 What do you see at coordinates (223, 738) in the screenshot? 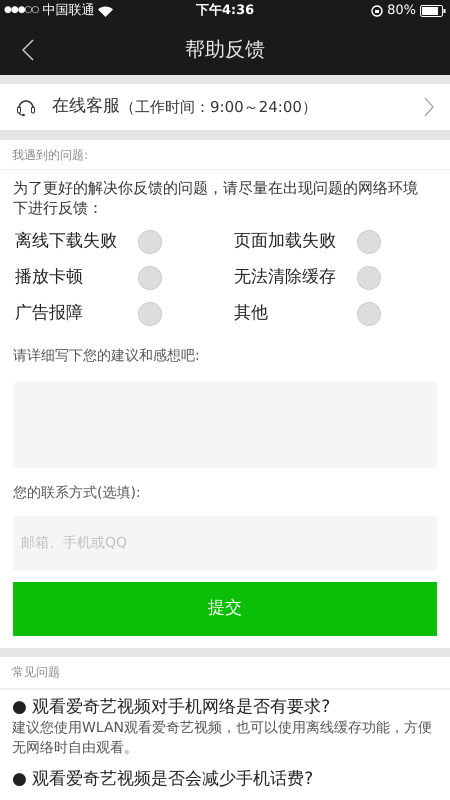
I see `faq-answer: 建议您使用WLAN观看爱奇艺视频，也可以使用离线缓存功能，方便无网络时自由观看。` at bounding box center [223, 738].